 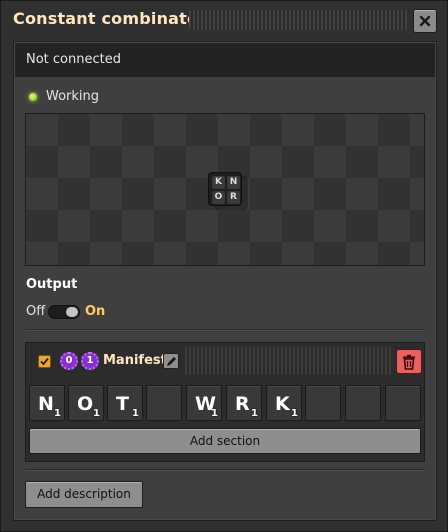 I want to click on signal-letter: O, so click(x=85, y=404).